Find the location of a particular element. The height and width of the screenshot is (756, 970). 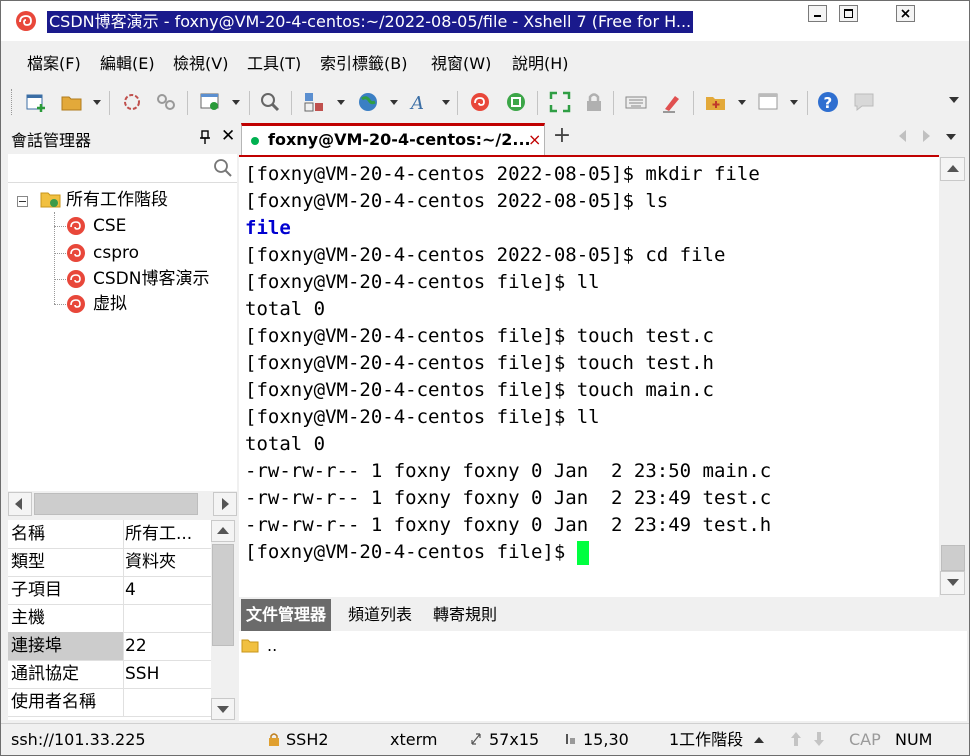

open-dropdown-icon is located at coordinates (97, 102).